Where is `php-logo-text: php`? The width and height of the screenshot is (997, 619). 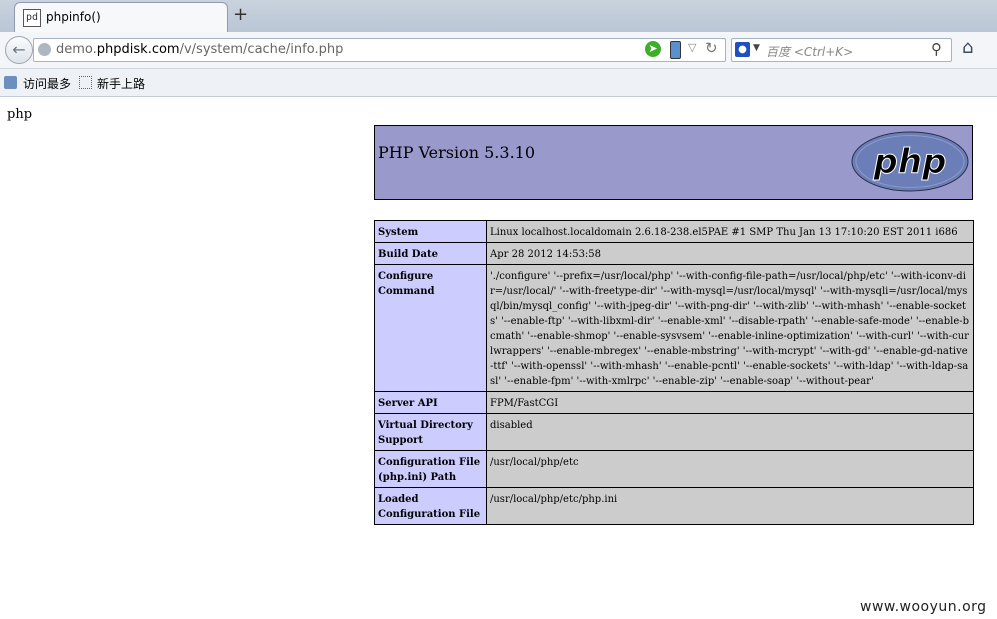
php-logo-text: php is located at coordinates (910, 162).